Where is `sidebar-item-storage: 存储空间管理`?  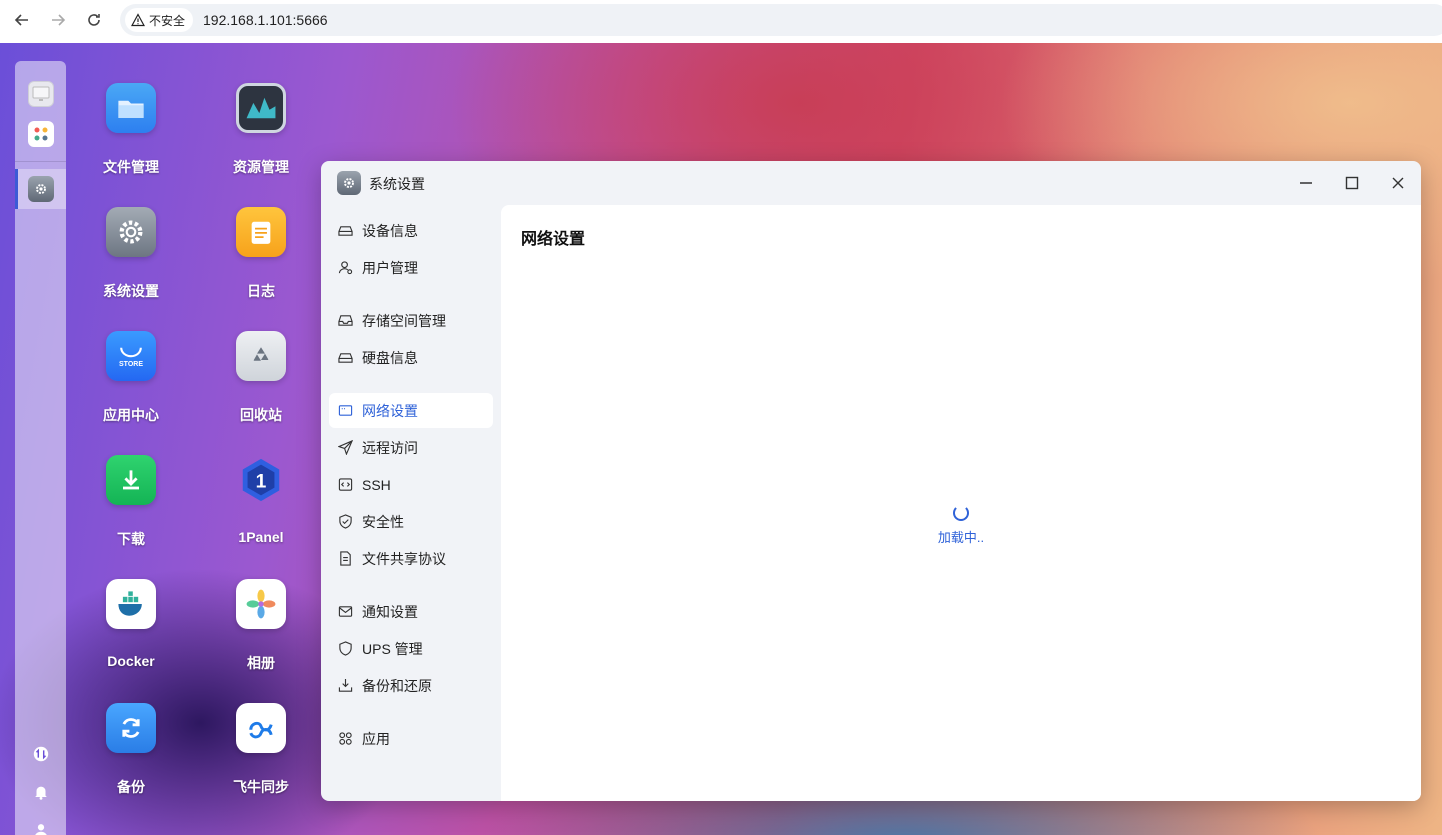
sidebar-item-storage: 存储空间管理 is located at coordinates (411, 320).